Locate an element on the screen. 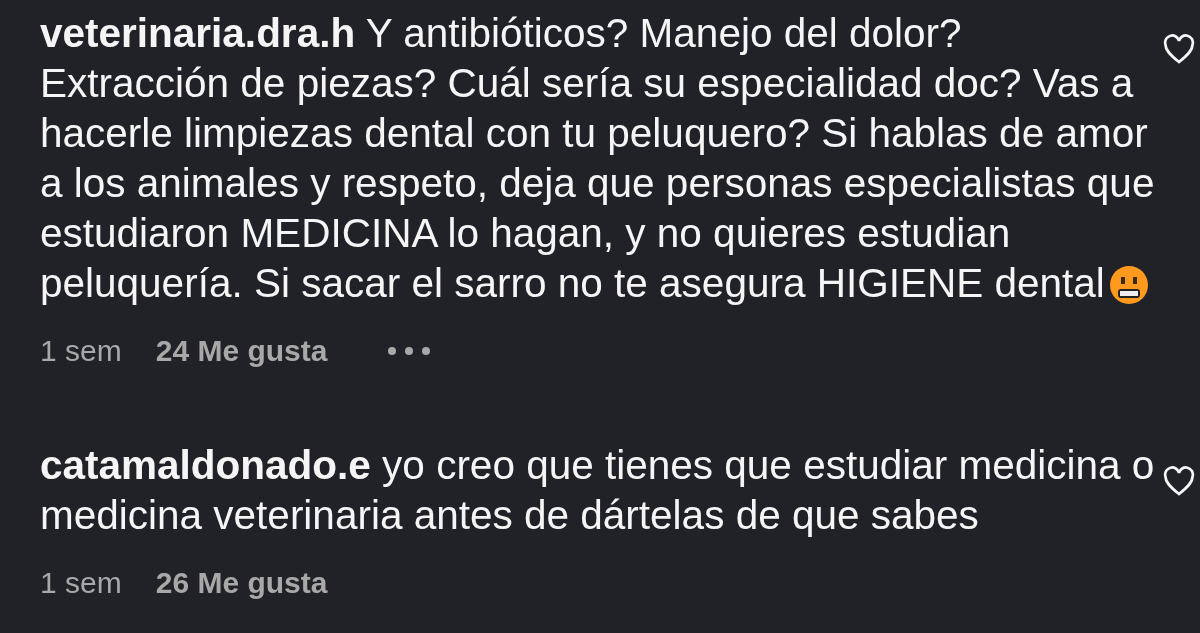 The image size is (1200, 633). comment-text: catamaldonado.e yo creo que tienes que estudiar medicina o medicina veterinaria antes de dártelas de que sabes is located at coordinates (598, 490).